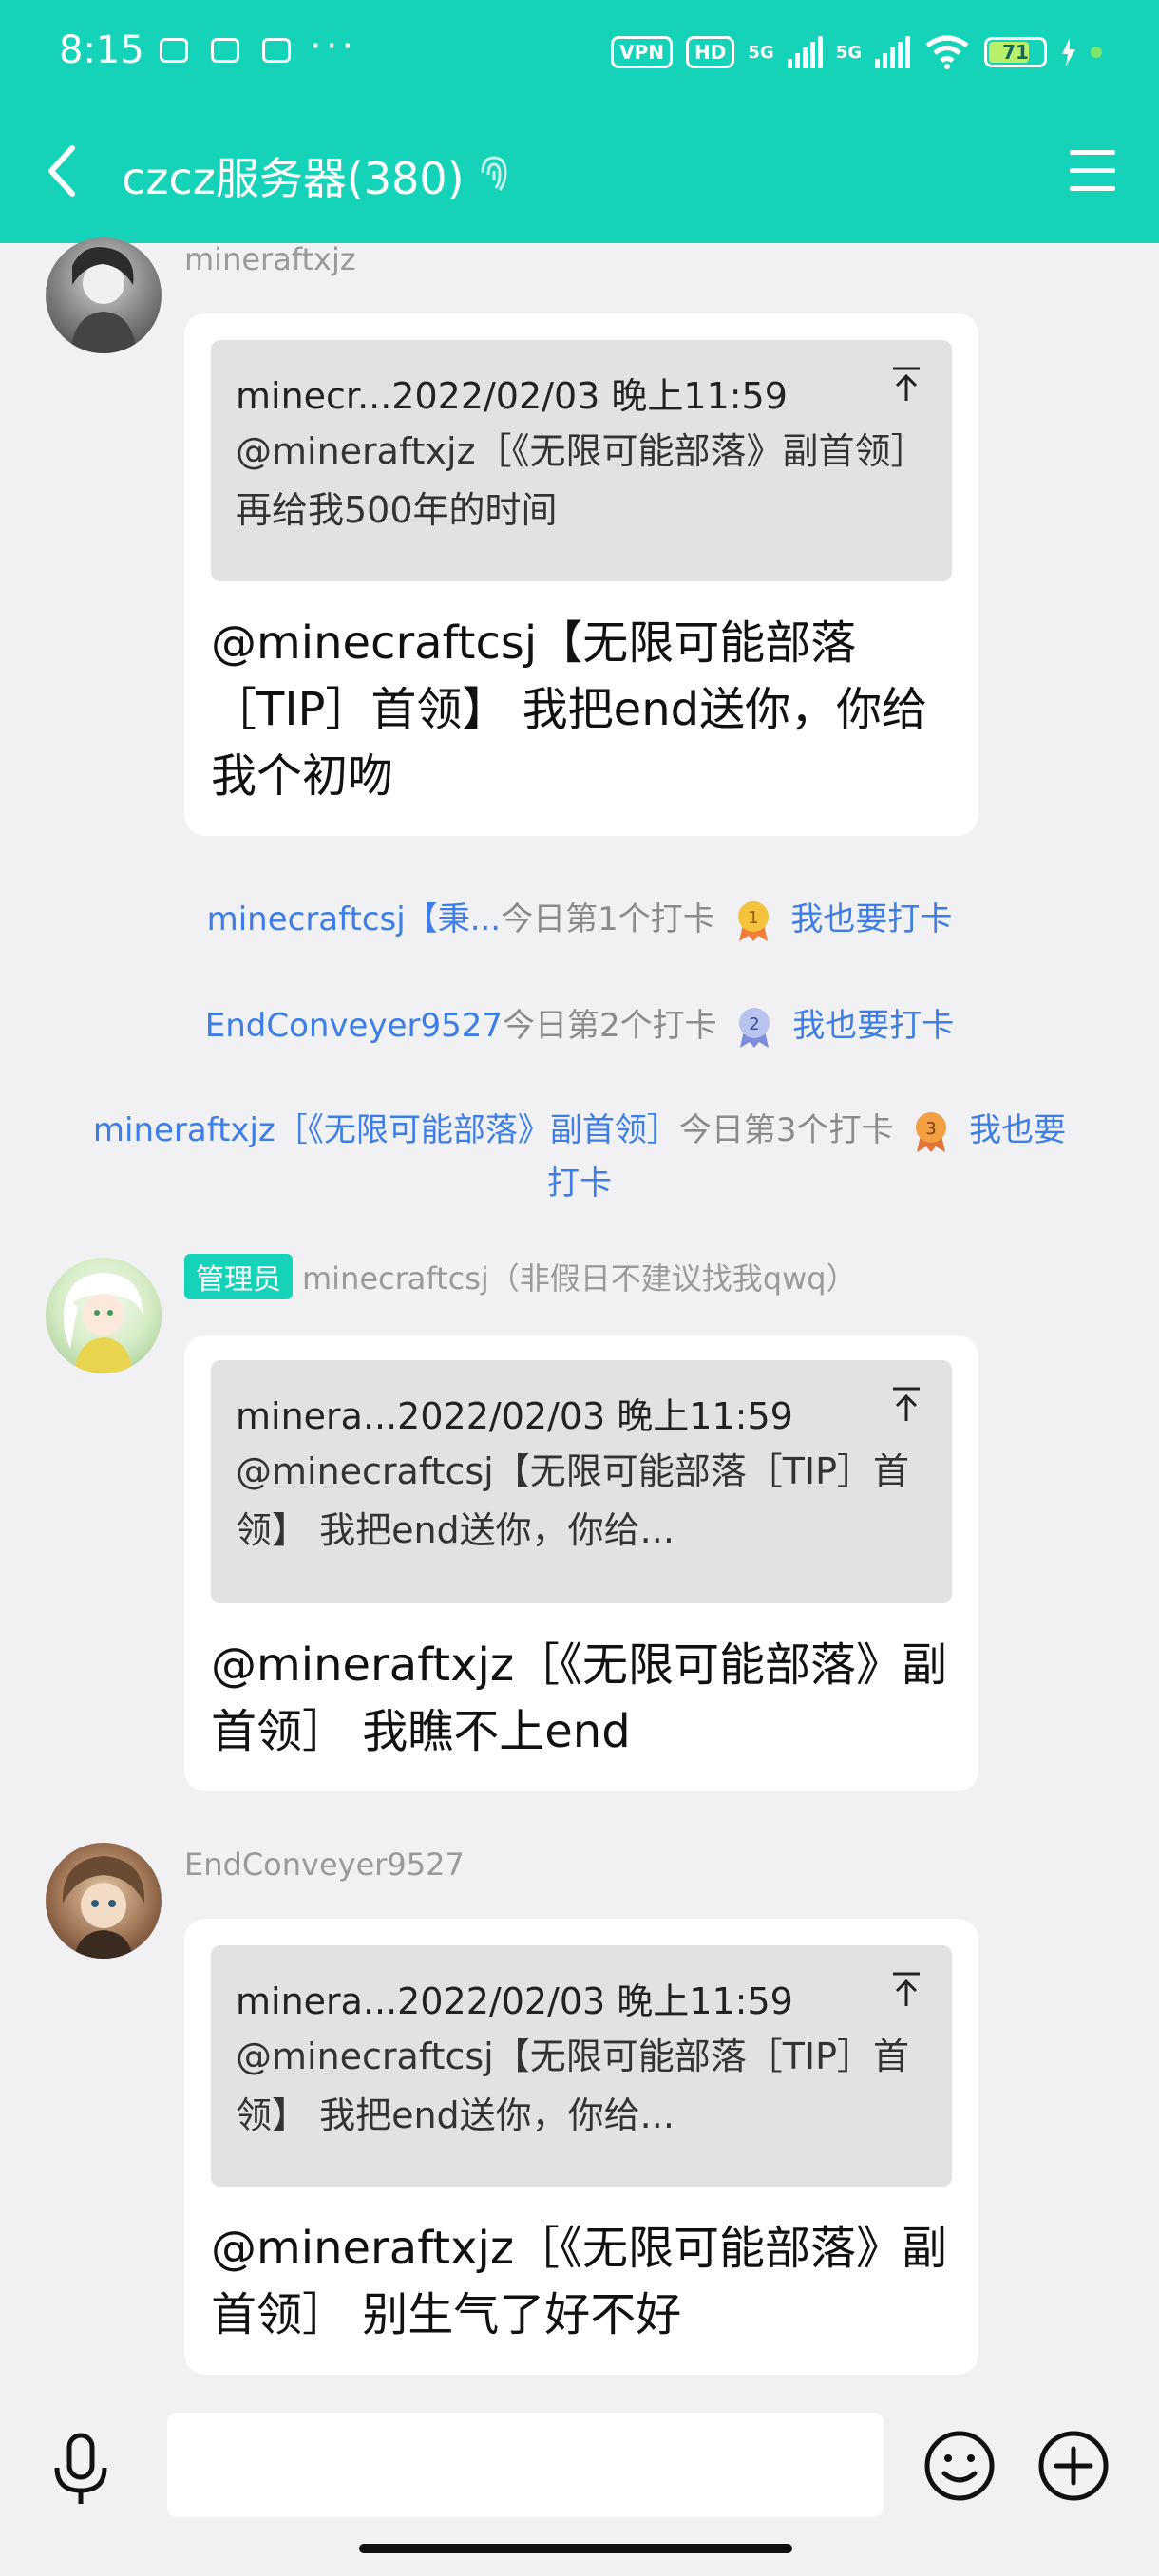 Image resolution: width=1159 pixels, height=2576 pixels. I want to click on sender-line: 管理员 minecraftcsj（非假日不建议找我qwq）, so click(520, 1276).